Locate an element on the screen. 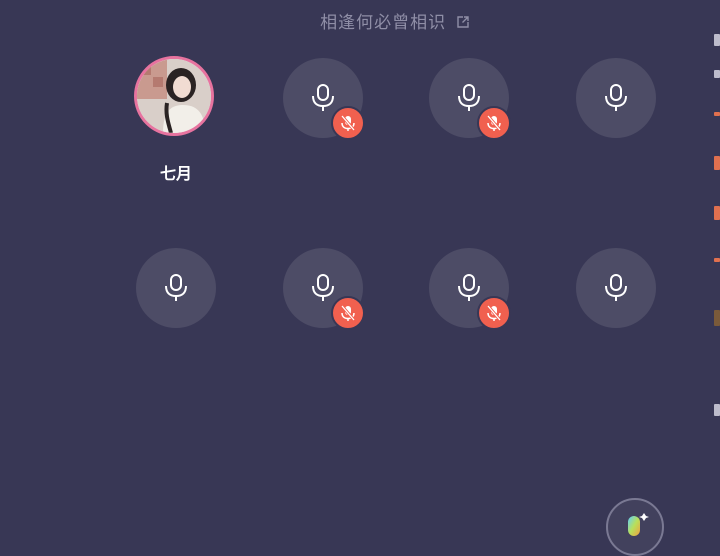  seat-1-host-avatar is located at coordinates (174, 96).